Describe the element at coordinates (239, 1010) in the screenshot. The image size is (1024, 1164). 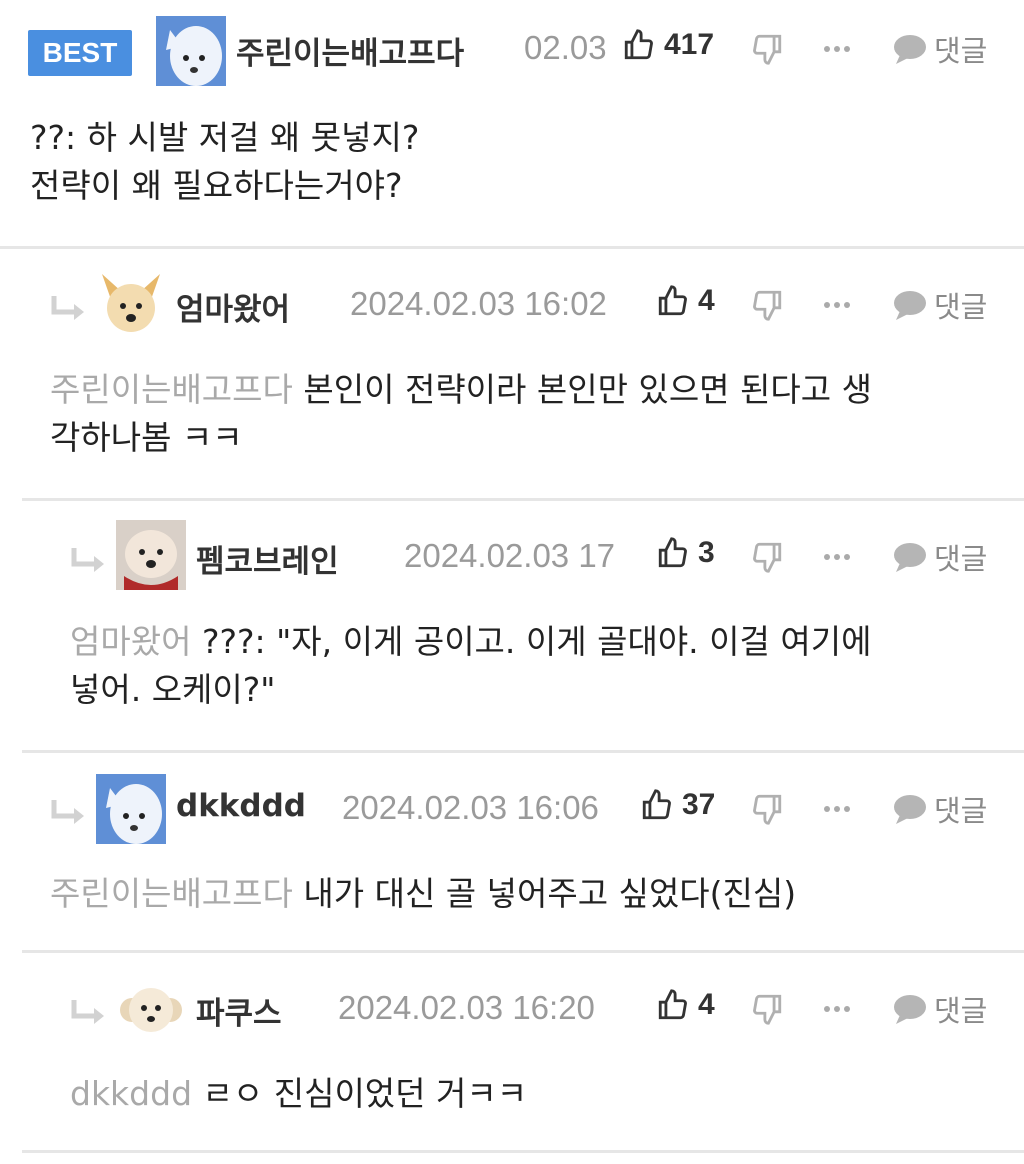
I see `author-nickname: 파쿠스` at that location.